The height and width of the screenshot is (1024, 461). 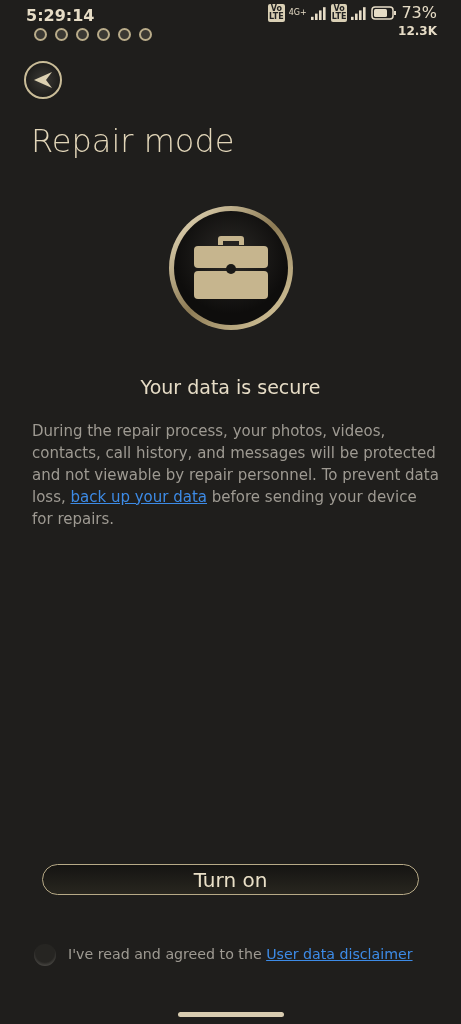 I want to click on disclaimer-link: User data disclaimer, so click(x=339, y=954).